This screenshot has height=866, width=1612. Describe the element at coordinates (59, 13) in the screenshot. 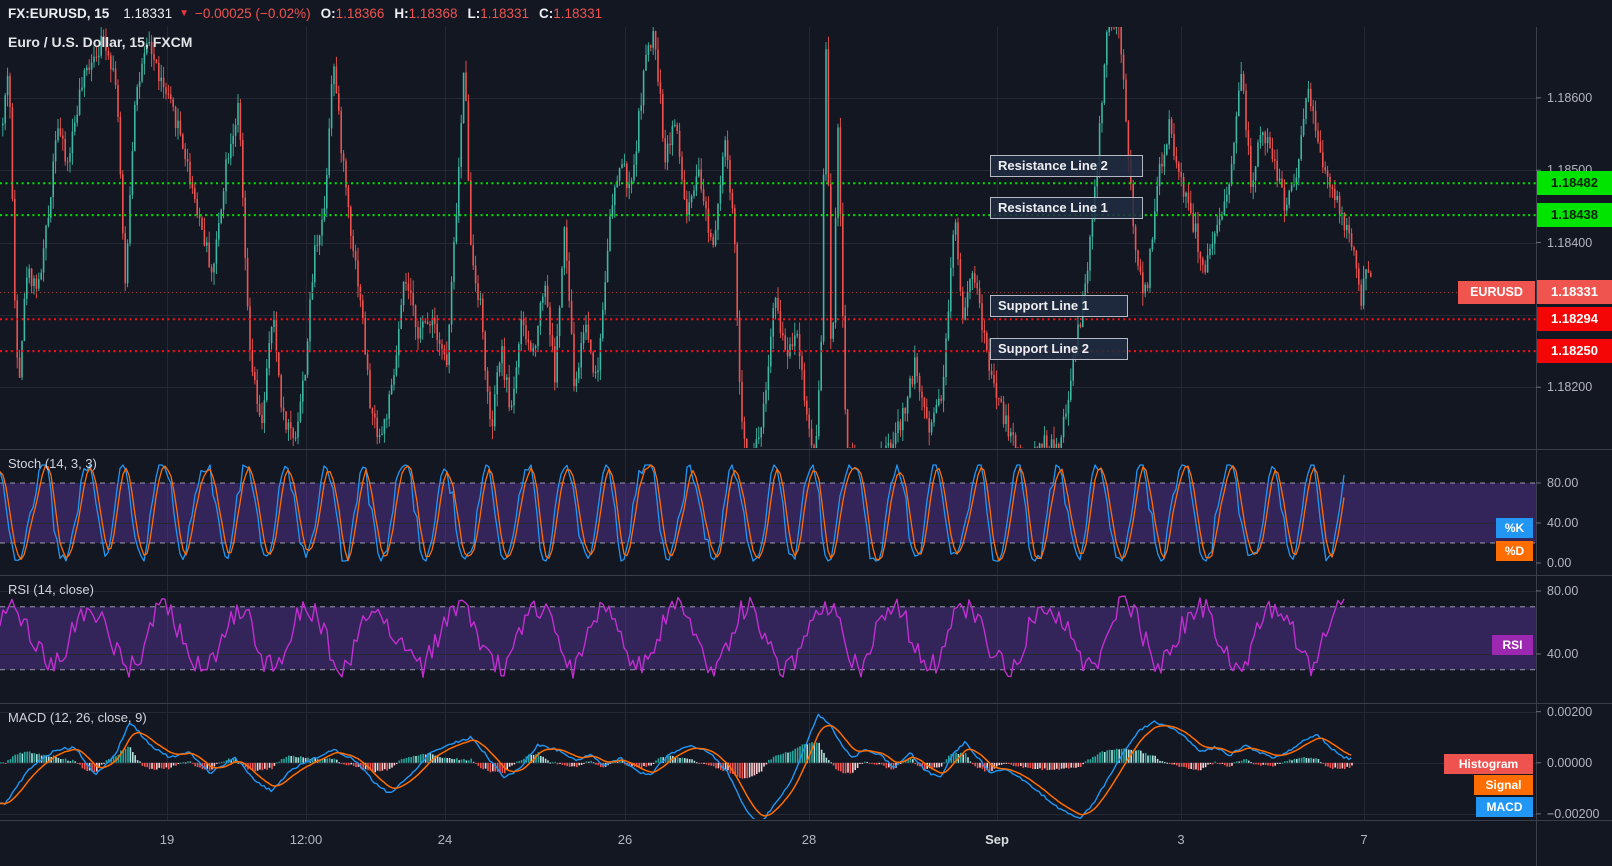

I see `symbol-name: FX:EURUSD, 15` at that location.